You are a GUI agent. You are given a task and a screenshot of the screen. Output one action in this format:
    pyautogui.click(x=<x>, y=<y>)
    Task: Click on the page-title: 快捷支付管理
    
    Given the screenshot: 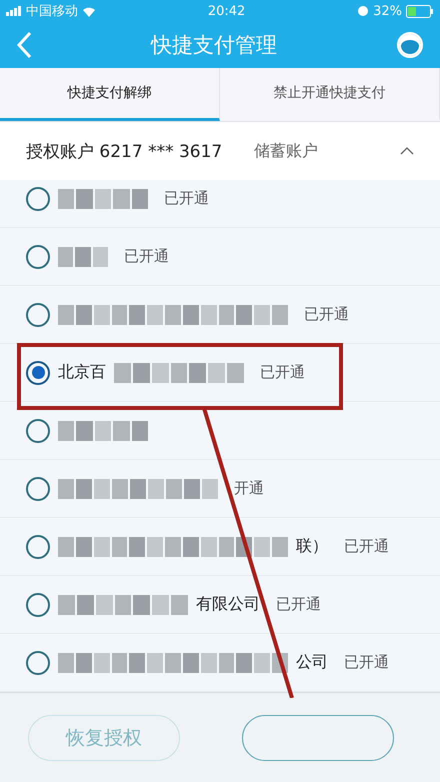 What is the action you would take?
    pyautogui.click(x=214, y=45)
    